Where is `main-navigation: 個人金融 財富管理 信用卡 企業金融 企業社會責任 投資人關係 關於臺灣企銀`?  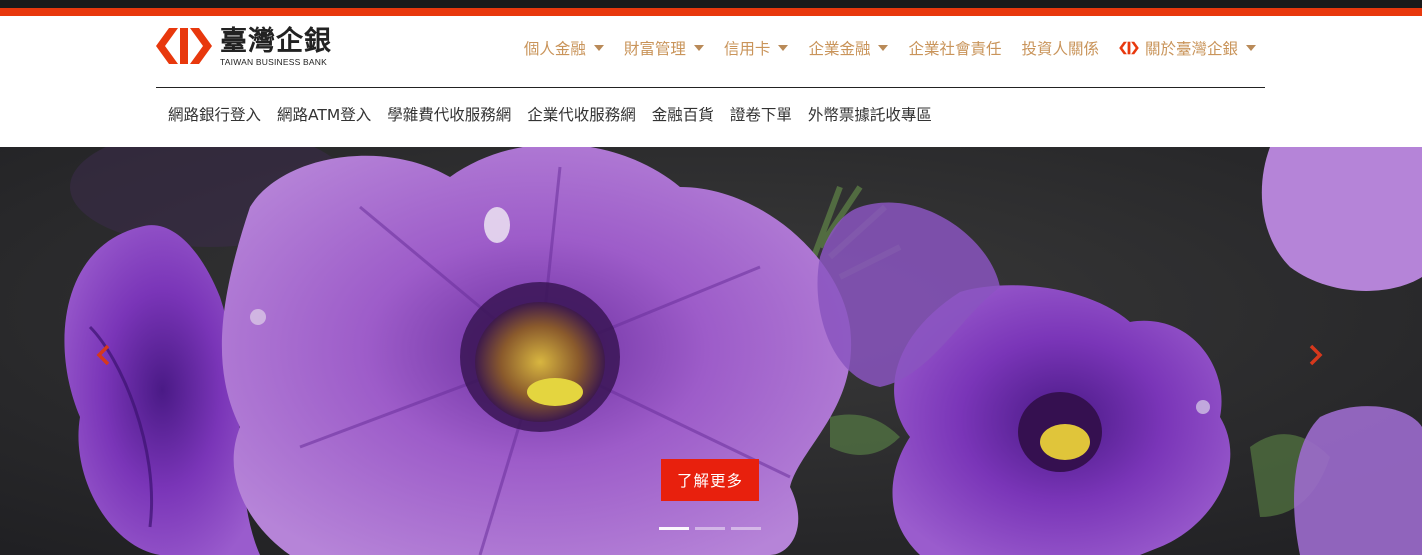 main-navigation: 個人金融 財富管理 信用卡 企業金融 企業社會責任 投資人關係 關於臺灣企銀 is located at coordinates (880, 48).